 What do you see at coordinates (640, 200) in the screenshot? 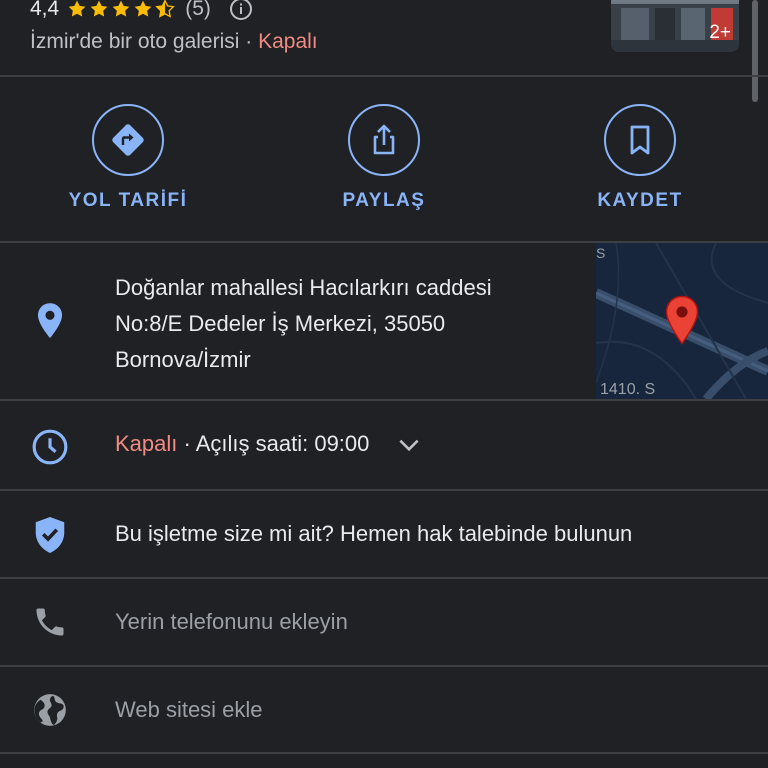
I see `save-label: KAYDET` at bounding box center [640, 200].